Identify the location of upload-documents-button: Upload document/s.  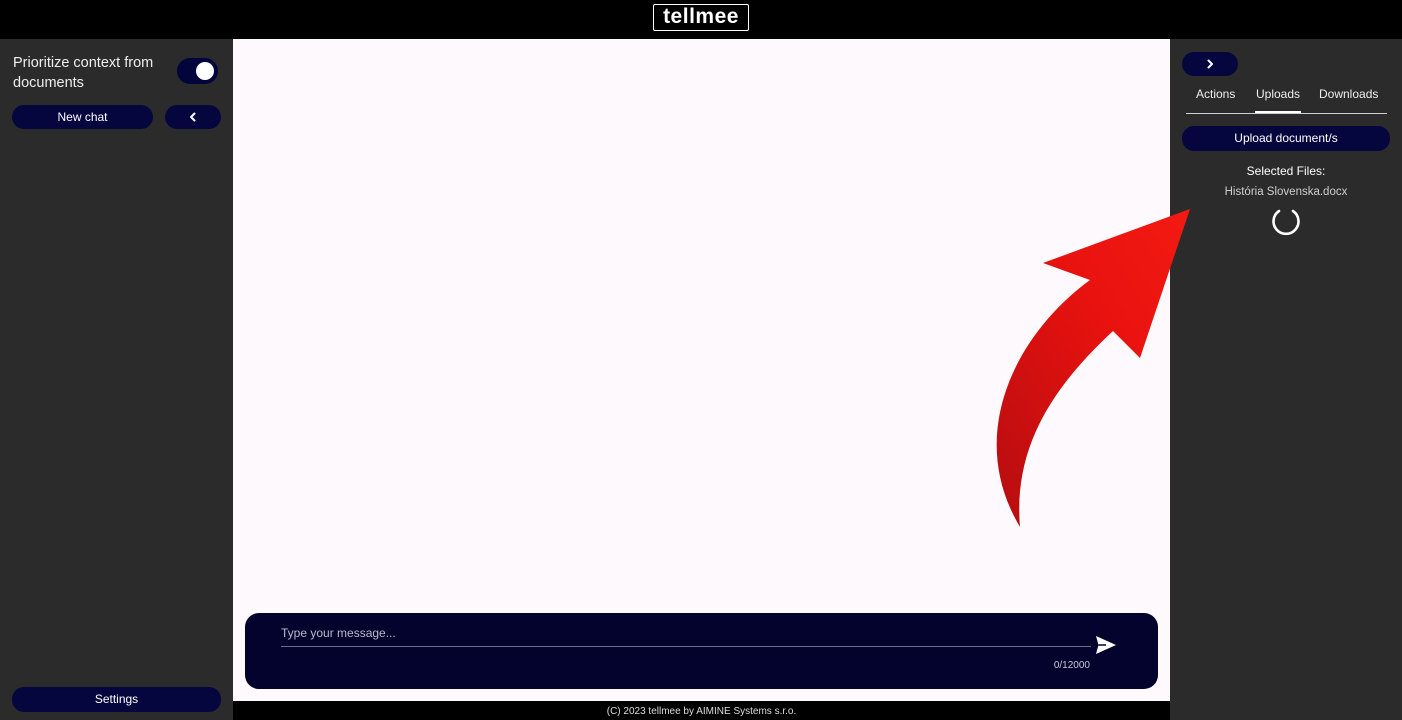
(1286, 138).